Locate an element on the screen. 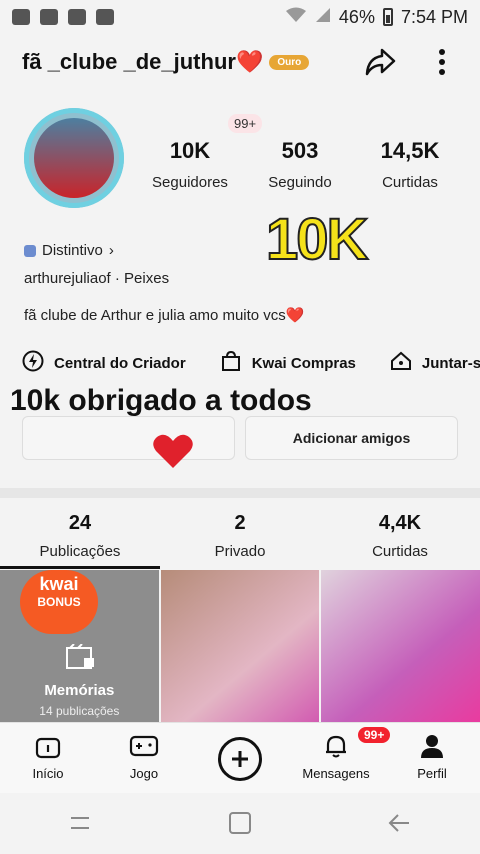 Image resolution: width=480 pixels, height=854 pixels. stat-value: 14,5K is located at coordinates (410, 150).